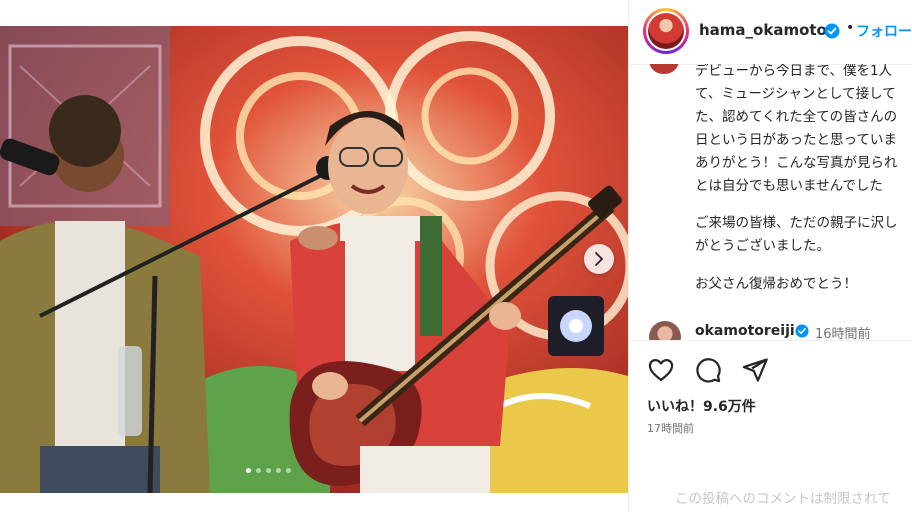  I want to click on comments-restricted-notice: この投稿へのコメントは制限されて, so click(783, 499).